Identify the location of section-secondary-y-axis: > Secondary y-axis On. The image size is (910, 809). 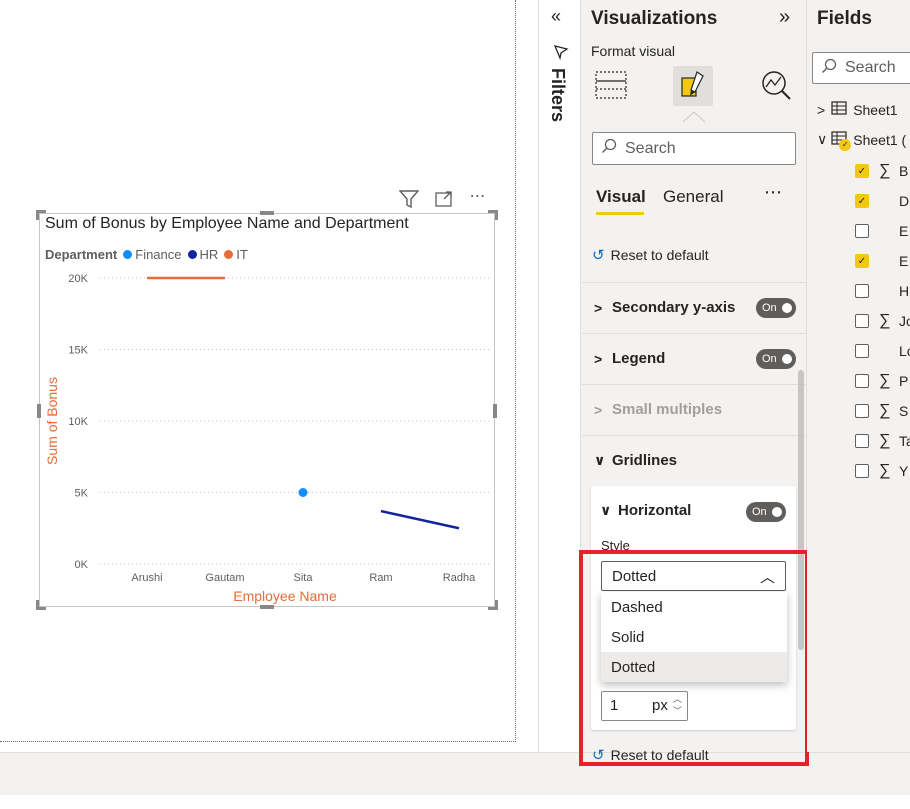
(694, 307).